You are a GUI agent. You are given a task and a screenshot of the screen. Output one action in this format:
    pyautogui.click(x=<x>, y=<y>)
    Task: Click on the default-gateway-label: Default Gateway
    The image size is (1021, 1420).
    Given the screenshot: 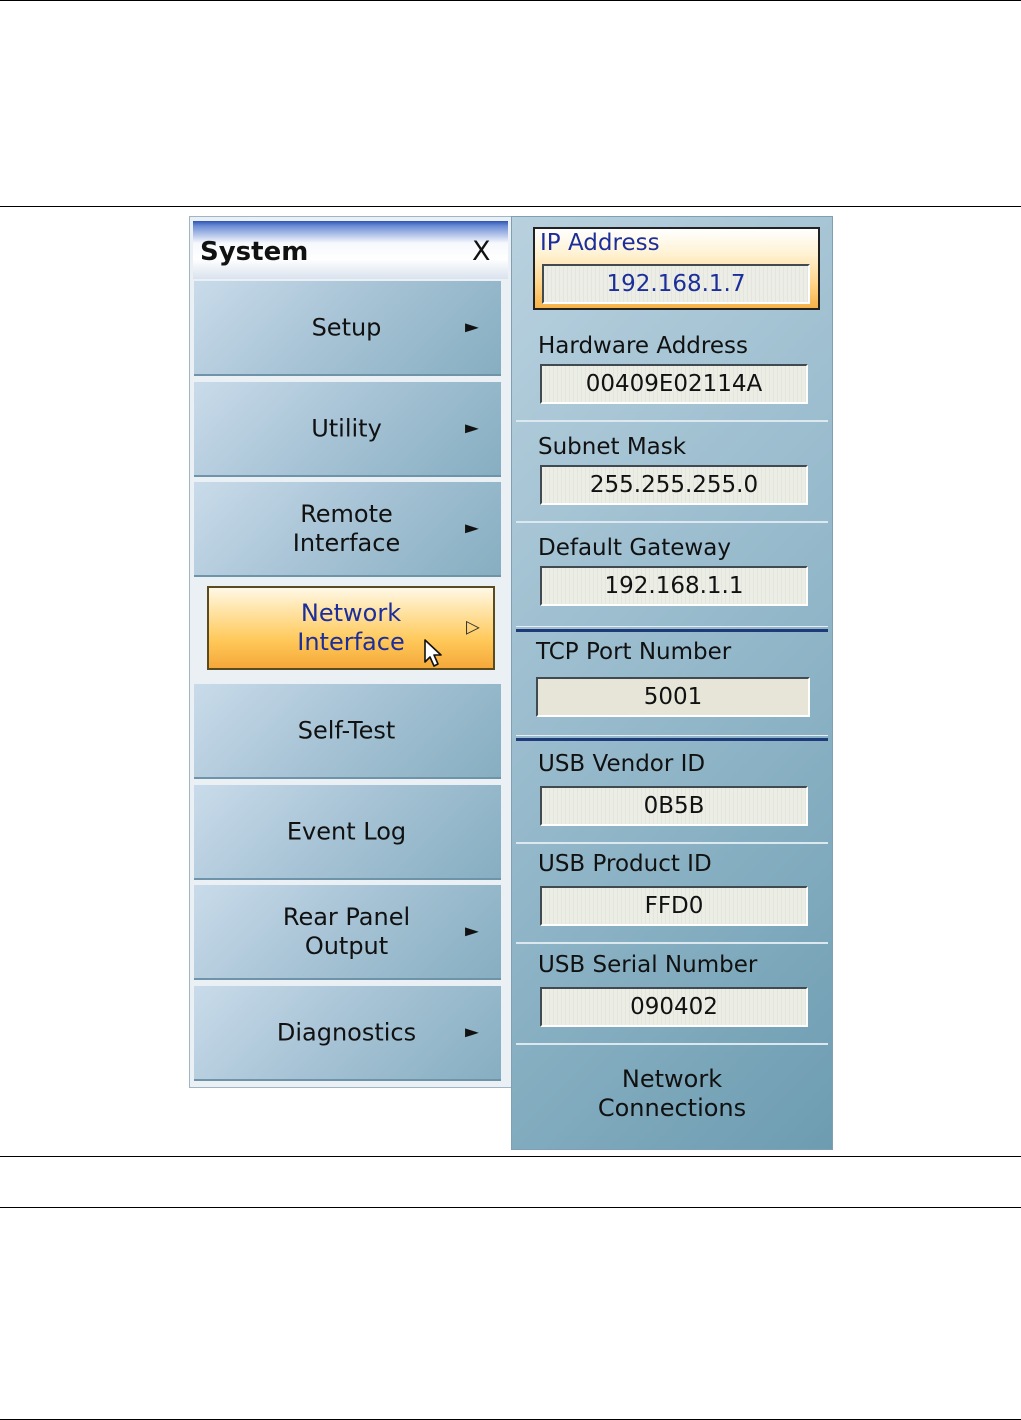 What is the action you would take?
    pyautogui.click(x=634, y=548)
    